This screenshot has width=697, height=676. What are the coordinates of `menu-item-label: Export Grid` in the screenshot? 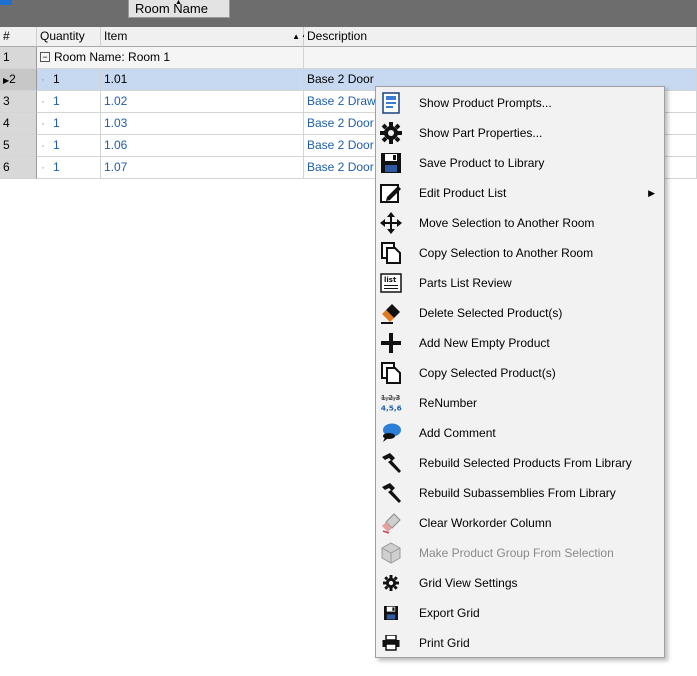 It's located at (449, 613).